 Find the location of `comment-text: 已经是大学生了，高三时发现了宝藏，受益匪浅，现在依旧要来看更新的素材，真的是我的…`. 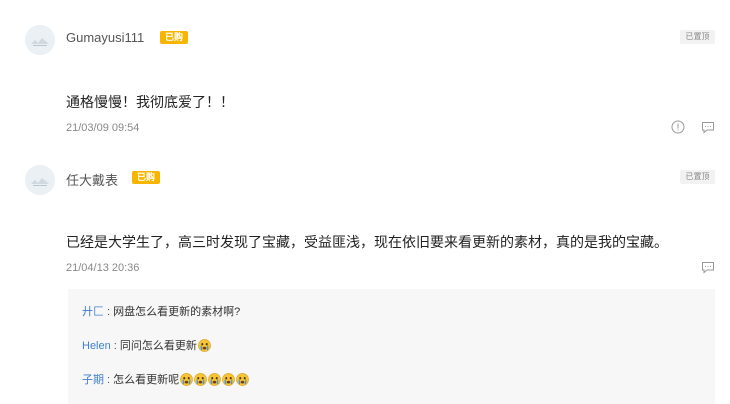

comment-text: 已经是大学生了，高三时发现了宝藏，受益匪浅，现在依旧要来看更新的素材，真的是我的… is located at coordinates (367, 242).